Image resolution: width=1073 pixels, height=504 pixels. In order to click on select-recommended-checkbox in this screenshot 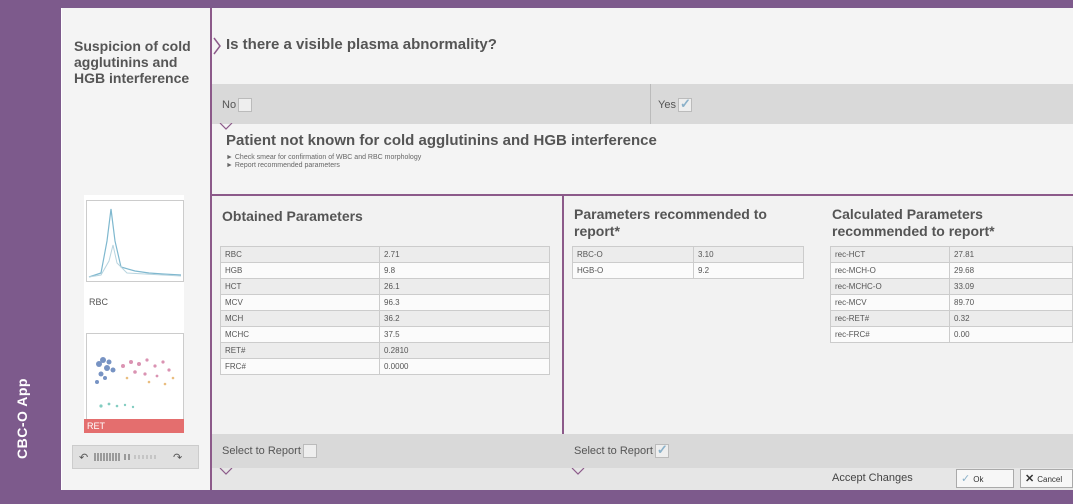, I will do `click(661, 450)`.